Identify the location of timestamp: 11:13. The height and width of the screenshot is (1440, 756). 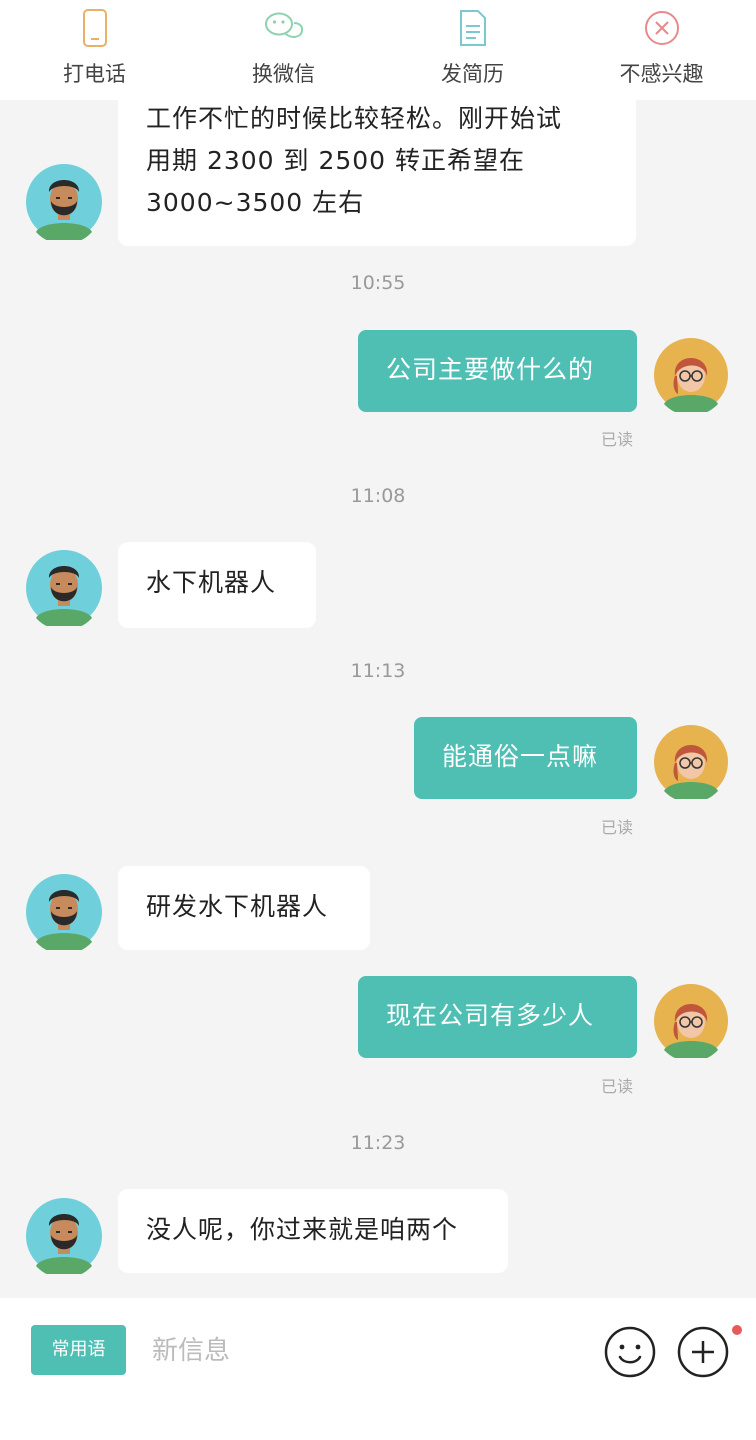
(378, 671).